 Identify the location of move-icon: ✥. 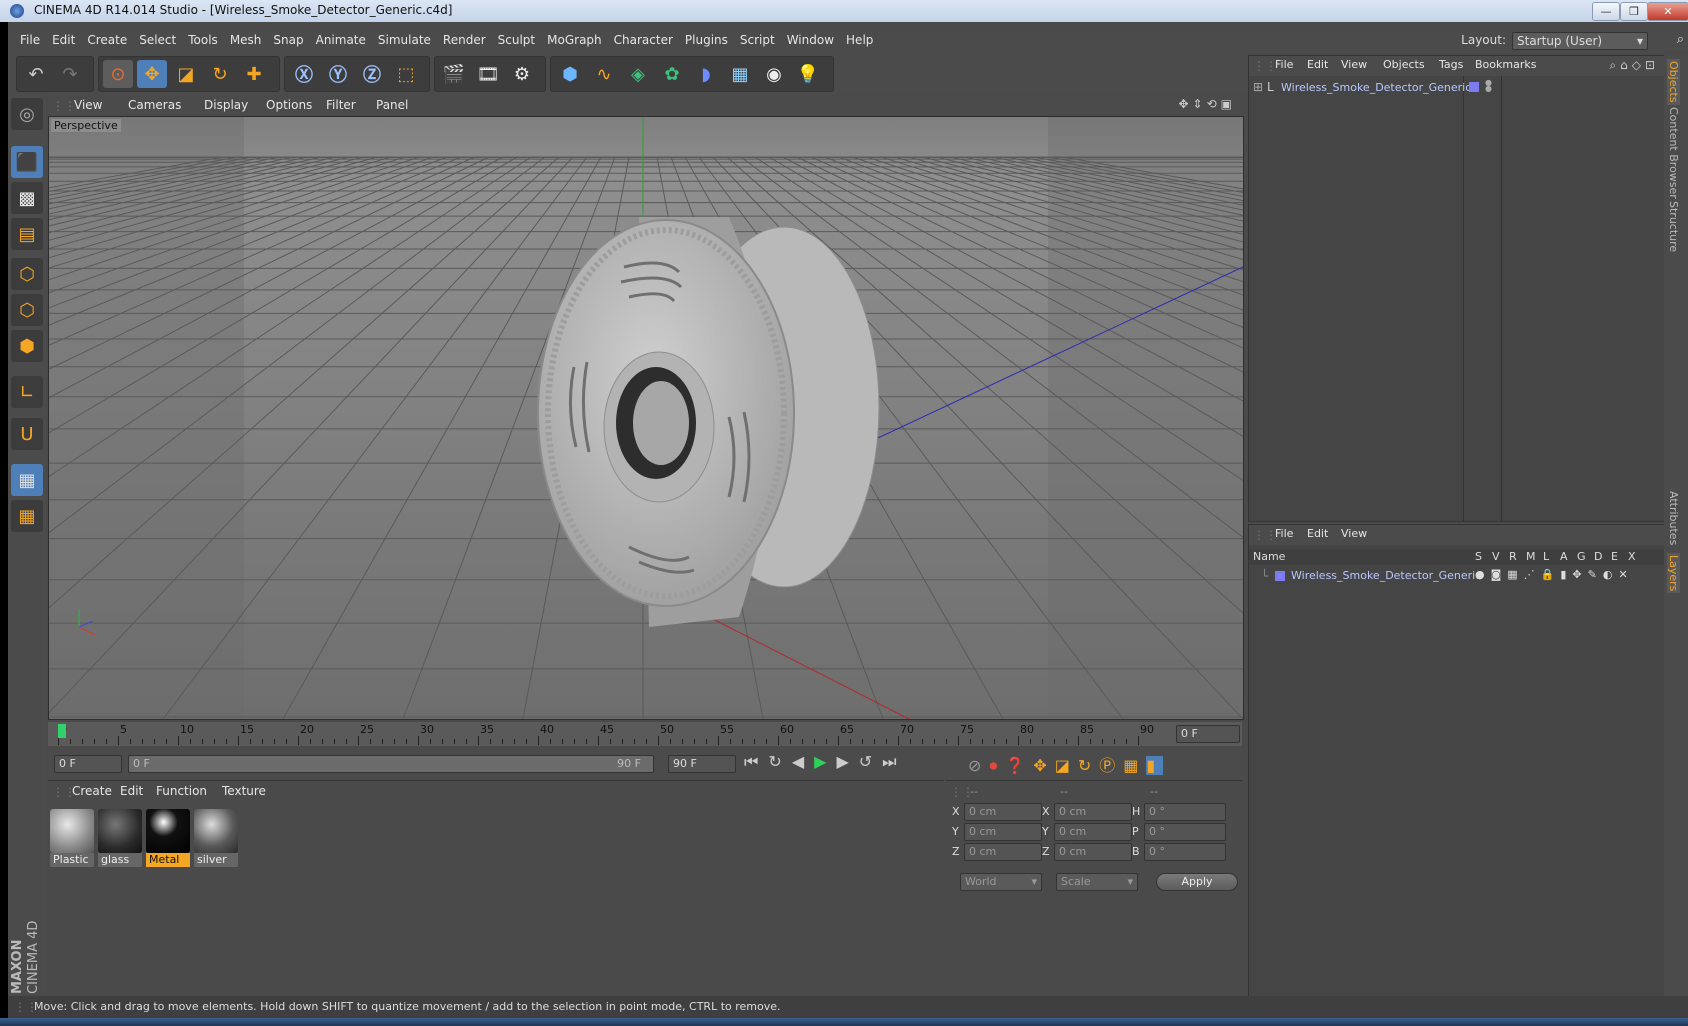
(152, 74).